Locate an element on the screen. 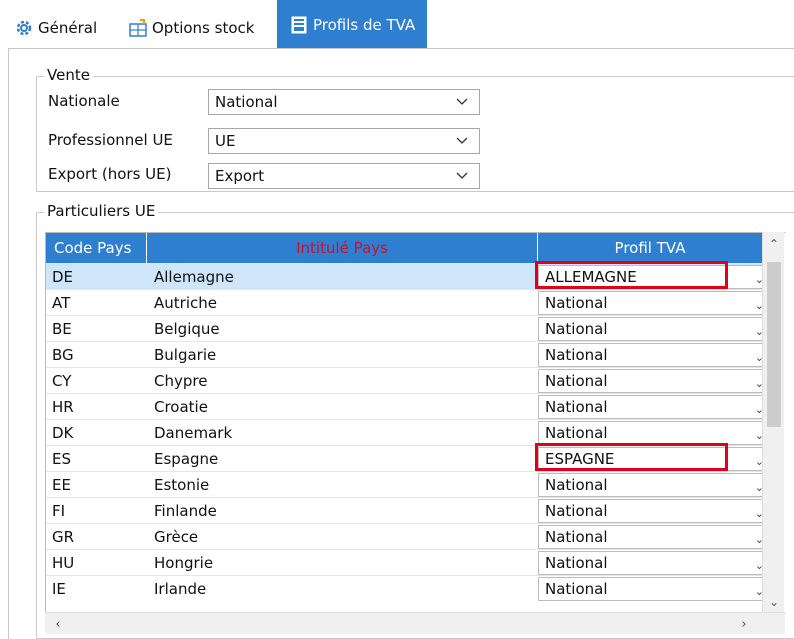 This screenshot has width=794, height=639. cell-code: AT is located at coordinates (61, 303).